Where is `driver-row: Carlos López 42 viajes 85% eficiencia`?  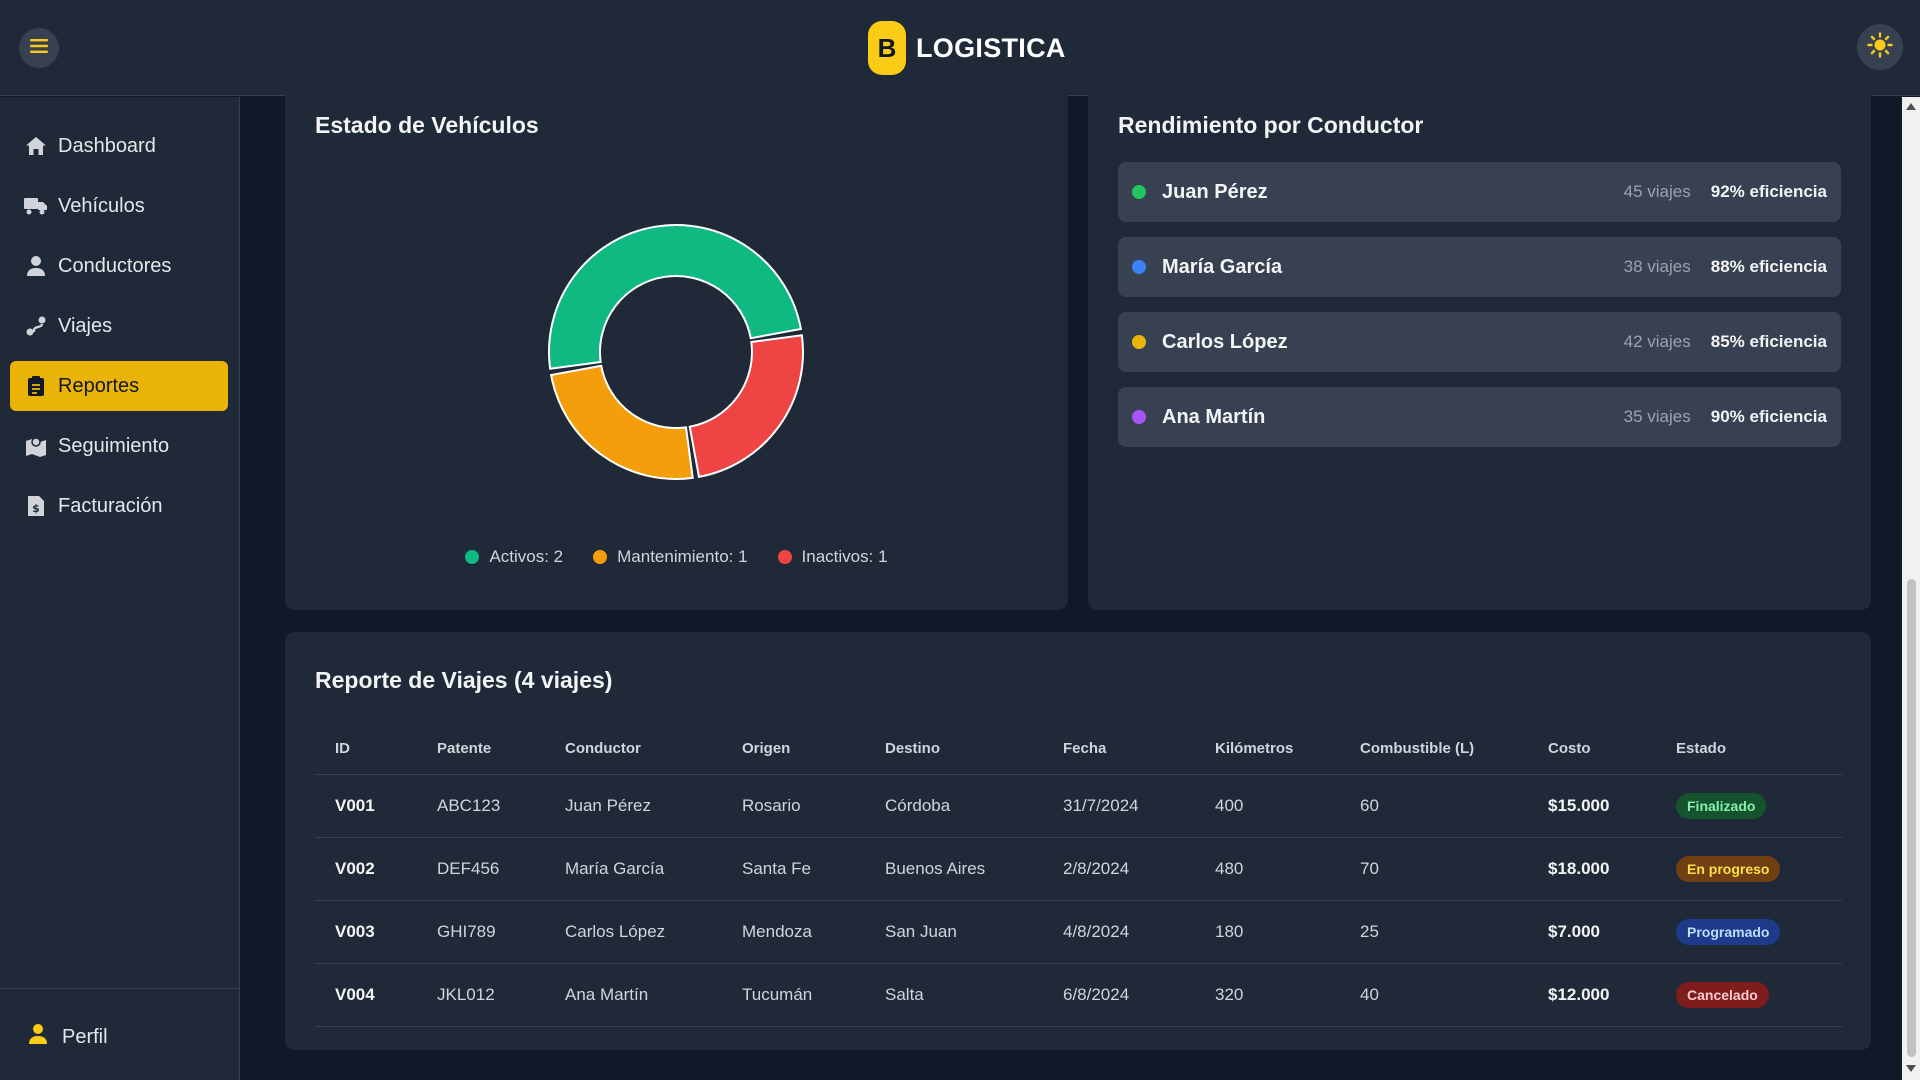 driver-row: Carlos López 42 viajes 85% eficiencia is located at coordinates (1479, 342).